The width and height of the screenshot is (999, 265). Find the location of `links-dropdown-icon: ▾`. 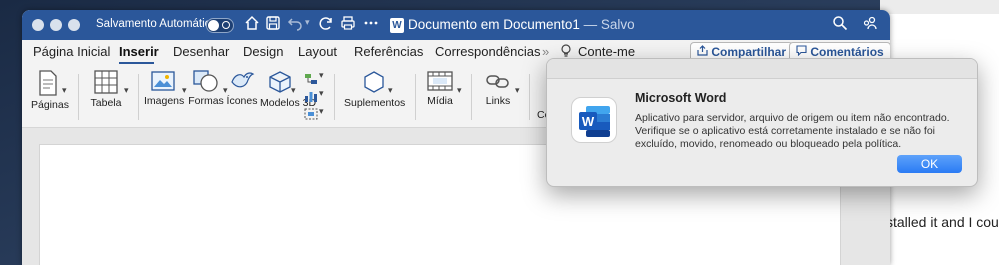

links-dropdown-icon: ▾ is located at coordinates (517, 91).